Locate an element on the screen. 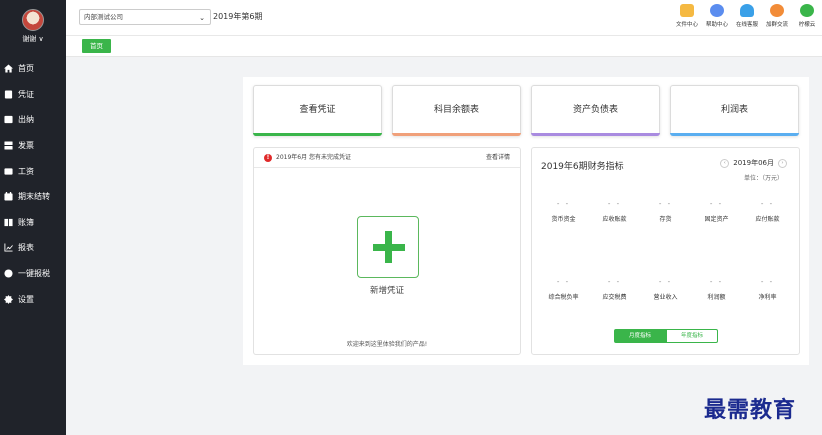  avatar is located at coordinates (33, 19).